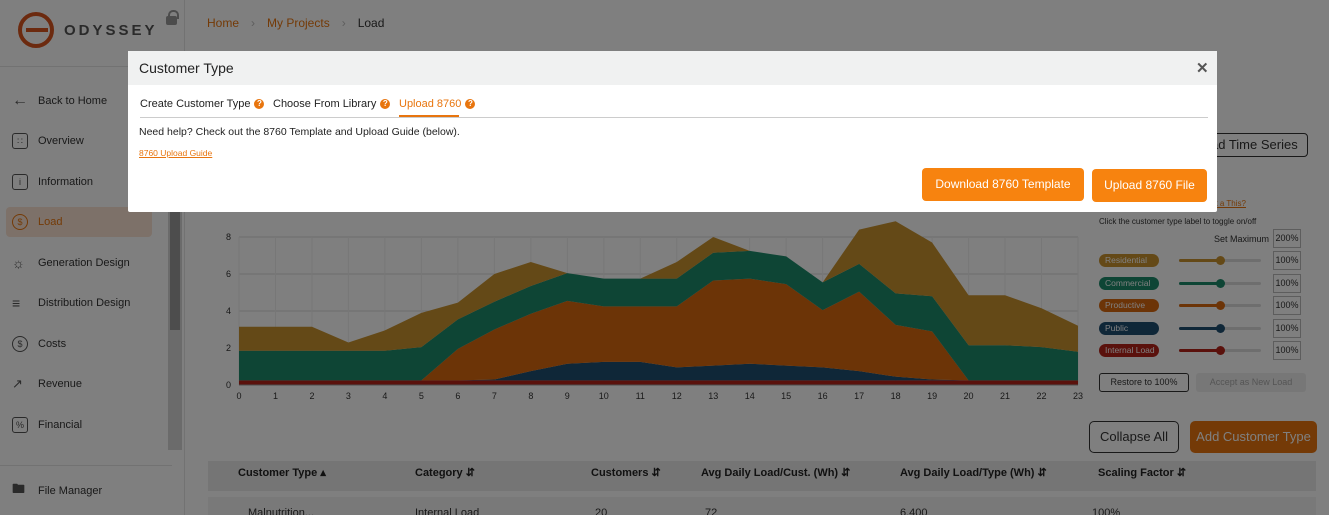 The height and width of the screenshot is (515, 1329). Describe the element at coordinates (672, 68) in the screenshot. I see `modal-header: Customer Type ✕` at that location.